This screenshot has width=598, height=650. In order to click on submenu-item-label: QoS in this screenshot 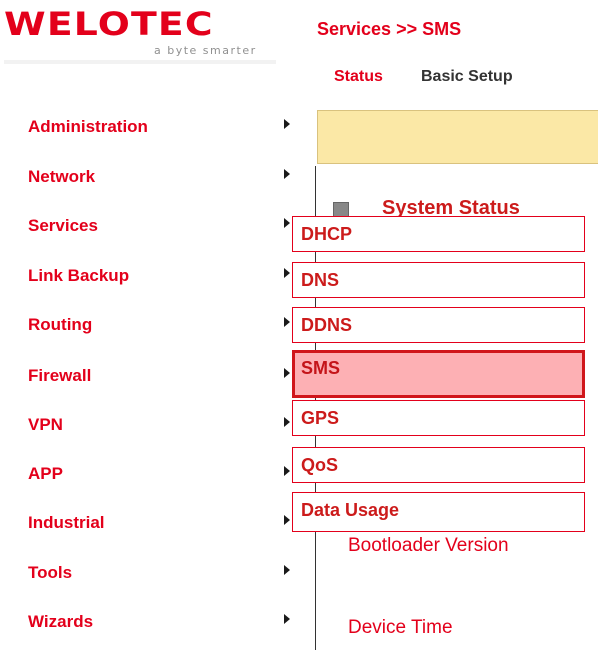, I will do `click(320, 465)`.